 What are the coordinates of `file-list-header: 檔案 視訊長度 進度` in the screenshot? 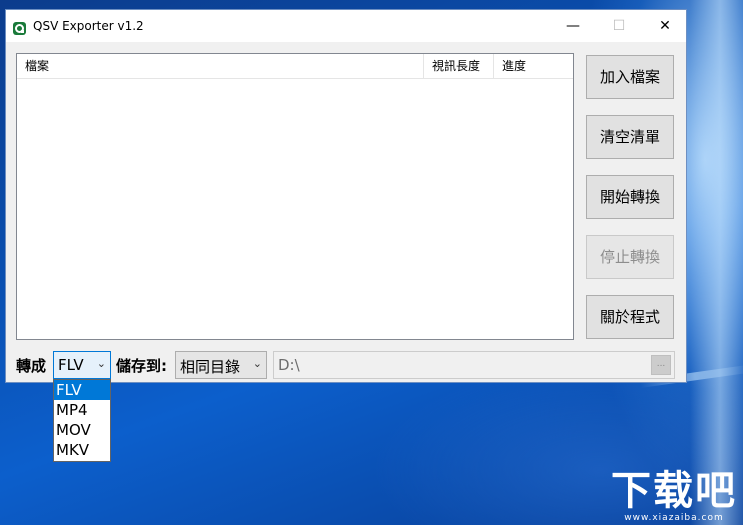 It's located at (295, 66).